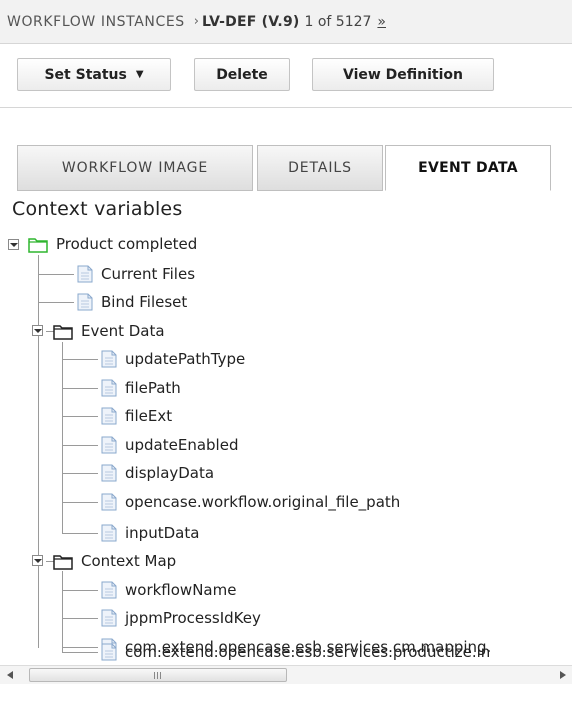 Image resolution: width=572 pixels, height=719 pixels. I want to click on grip-icon, so click(158, 675).